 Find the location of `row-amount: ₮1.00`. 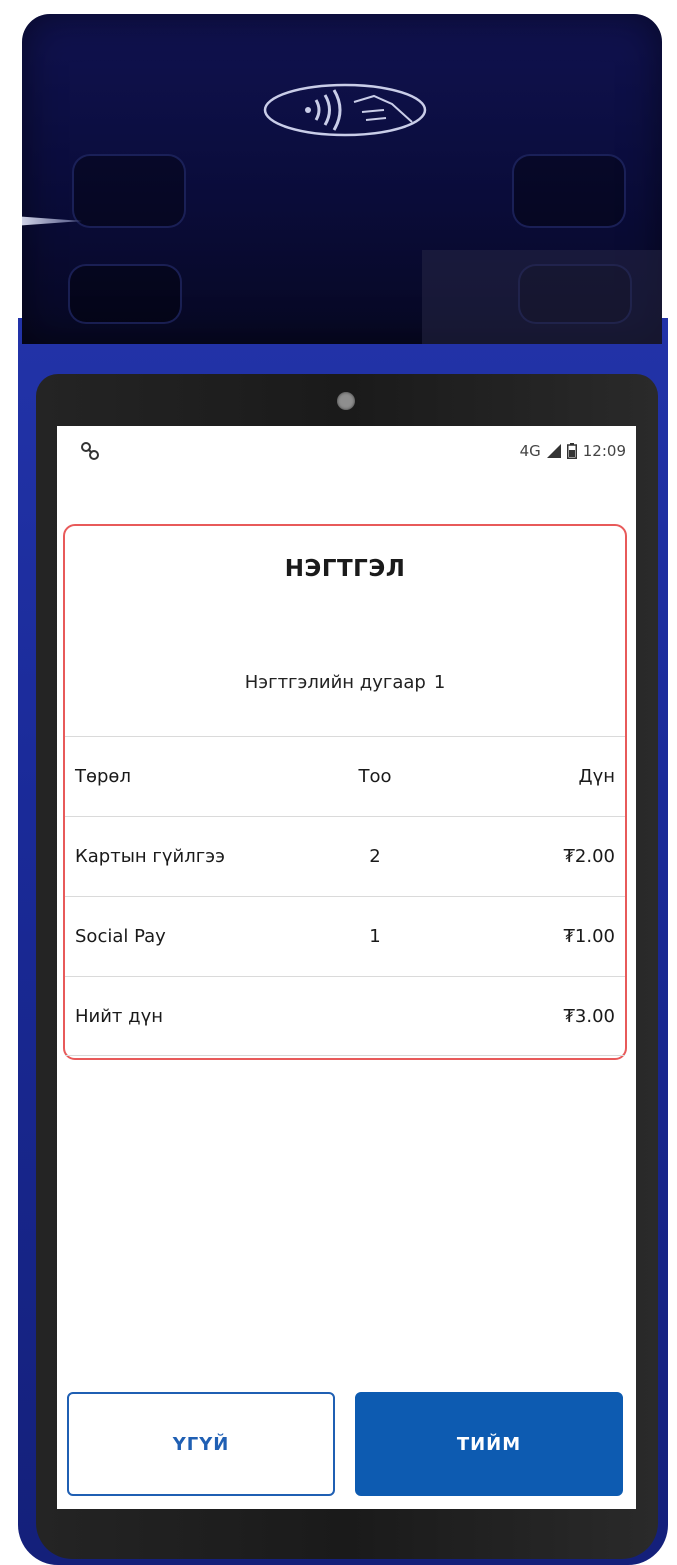

row-amount: ₮1.00 is located at coordinates (589, 936).